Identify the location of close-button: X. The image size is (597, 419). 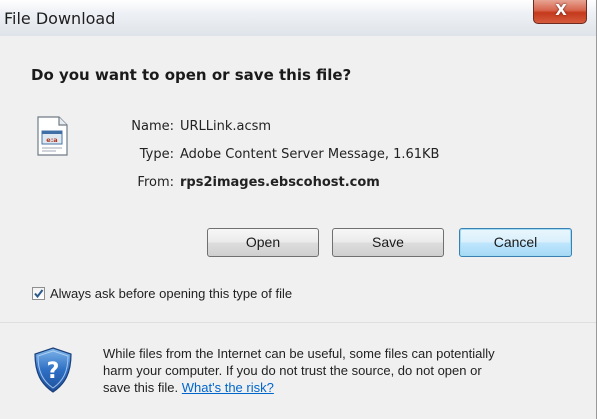
(560, 12).